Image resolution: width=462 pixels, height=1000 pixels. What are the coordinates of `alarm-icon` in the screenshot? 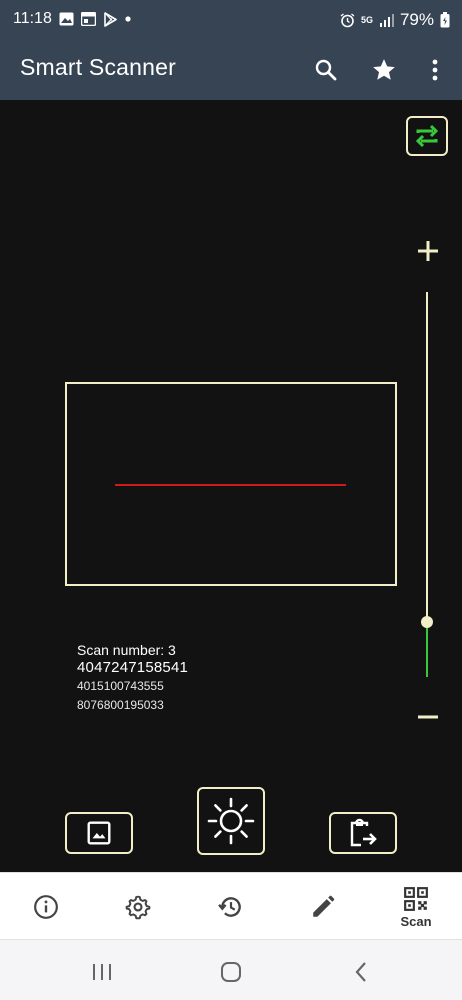 It's located at (347, 19).